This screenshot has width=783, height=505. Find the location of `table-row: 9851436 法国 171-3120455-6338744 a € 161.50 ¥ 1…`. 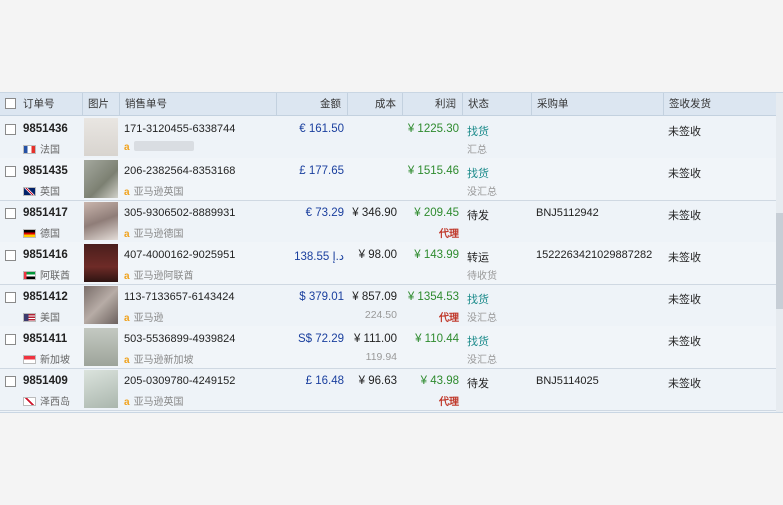

table-row: 9851436 法国 171-3120455-6338744 a € 161.50 ¥ 1… is located at coordinates (388, 137).